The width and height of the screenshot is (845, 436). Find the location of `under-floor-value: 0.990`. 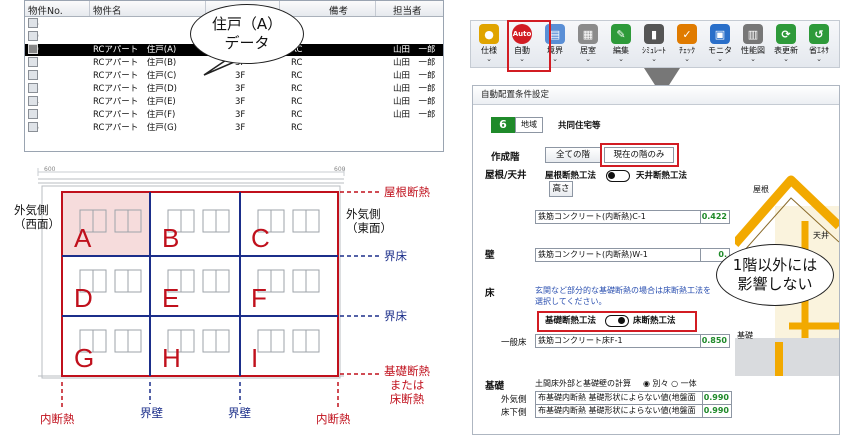

under-floor-value: 0.990 is located at coordinates (717, 411).